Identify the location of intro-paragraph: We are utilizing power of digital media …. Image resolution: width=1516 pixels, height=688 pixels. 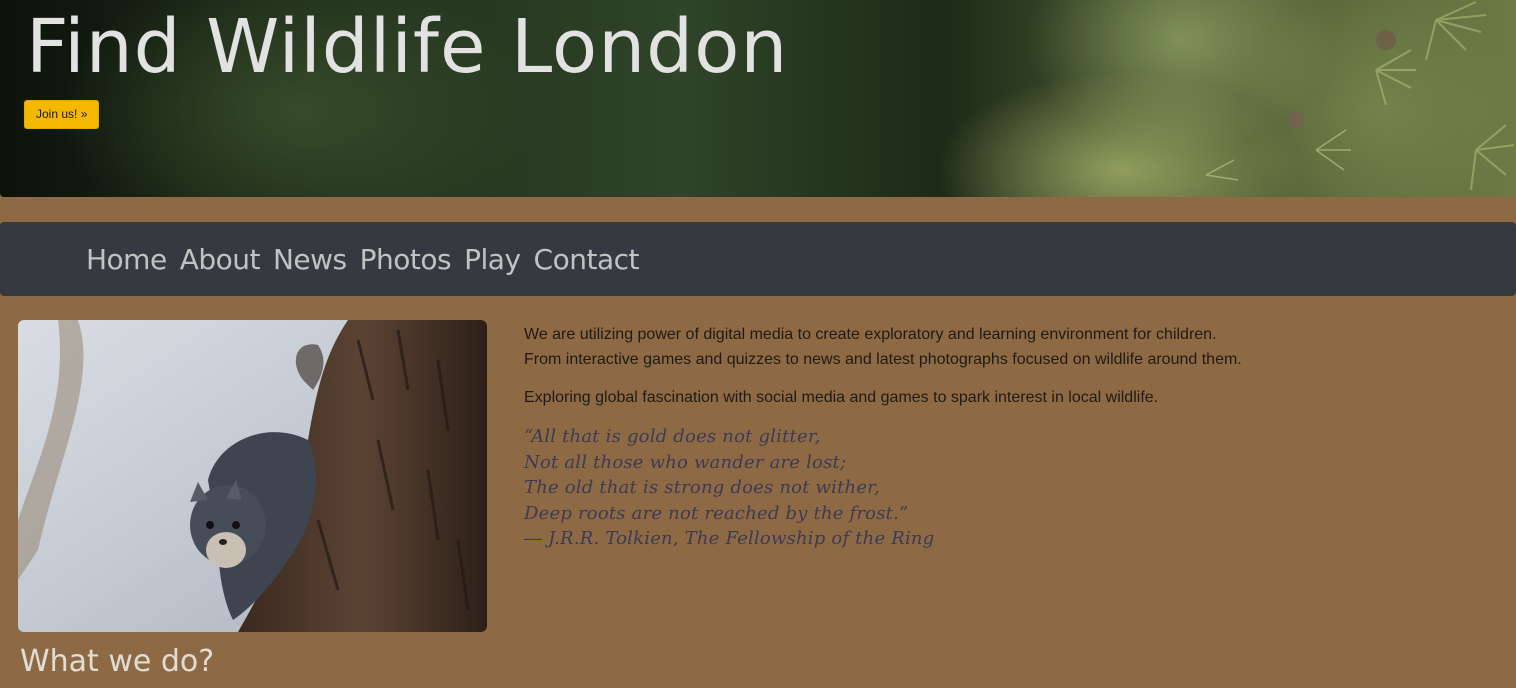
(1004, 347).